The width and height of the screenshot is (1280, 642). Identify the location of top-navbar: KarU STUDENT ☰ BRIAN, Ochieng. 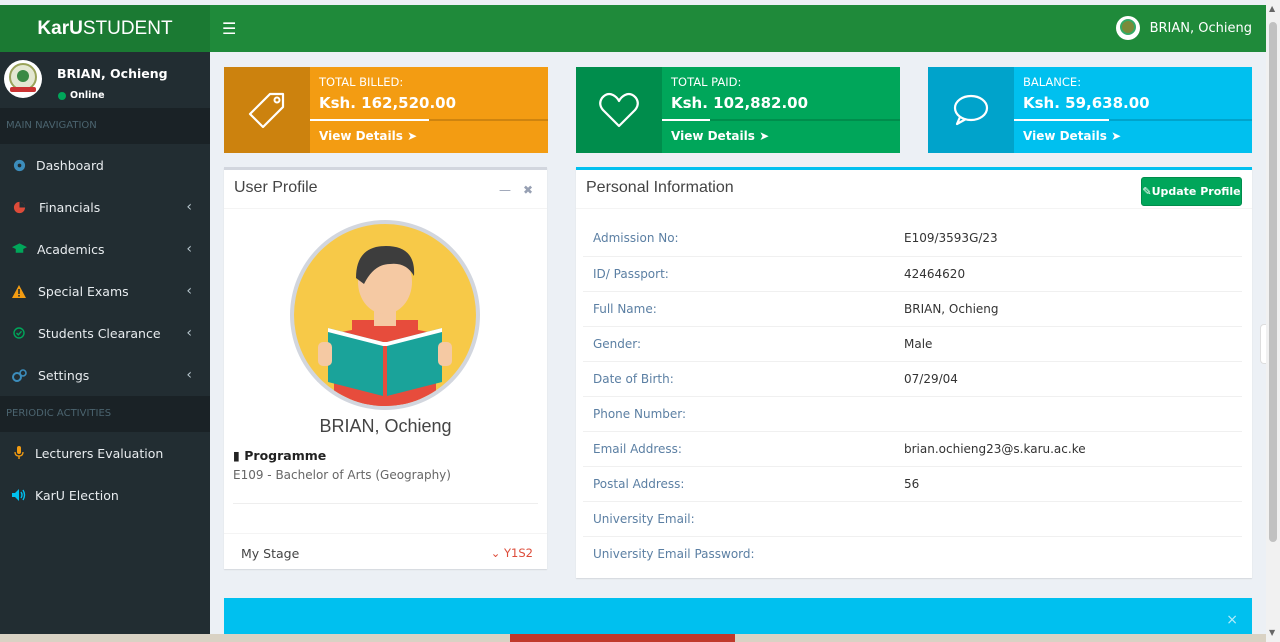
(633, 28).